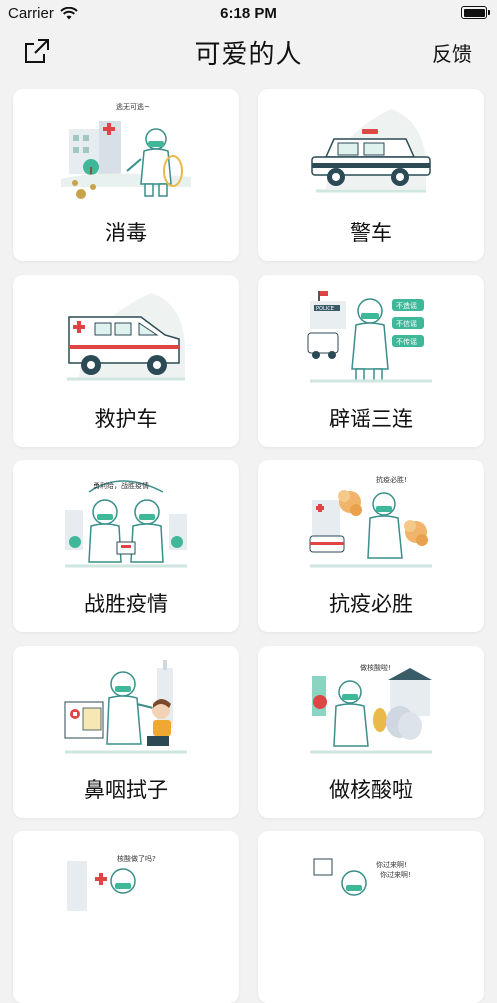 The width and height of the screenshot is (497, 1003). I want to click on card-nasal-swab: 鼻咽拭子, so click(126, 732).